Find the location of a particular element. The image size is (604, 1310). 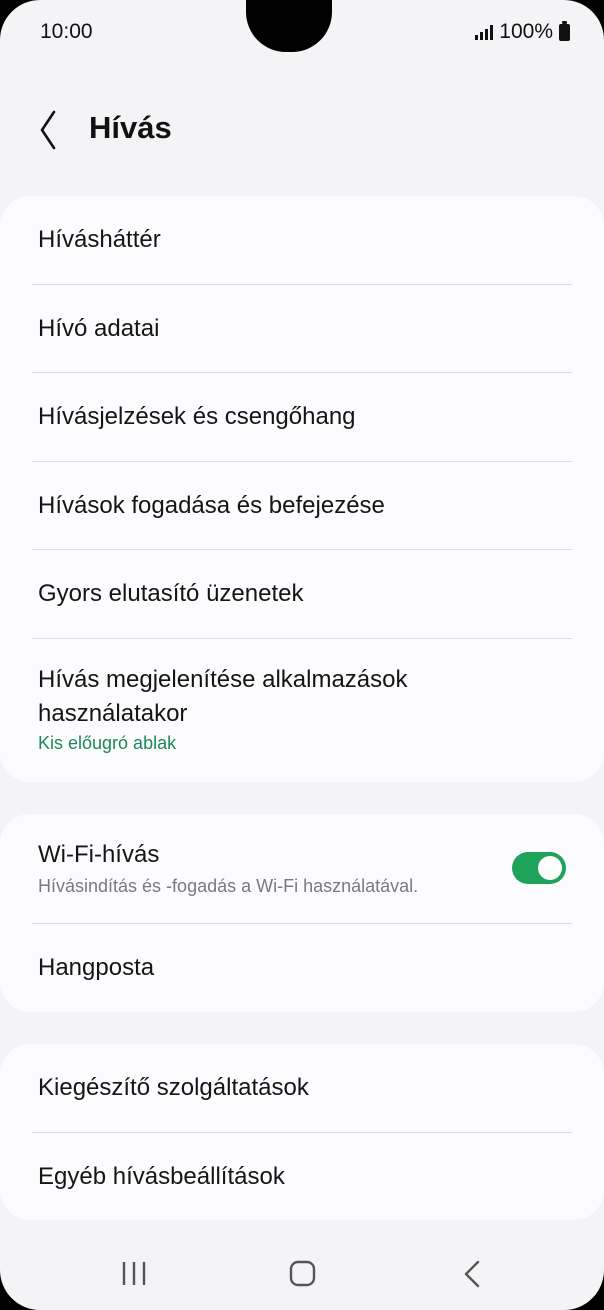

item-label-line2: használatakor is located at coordinates (113, 713).